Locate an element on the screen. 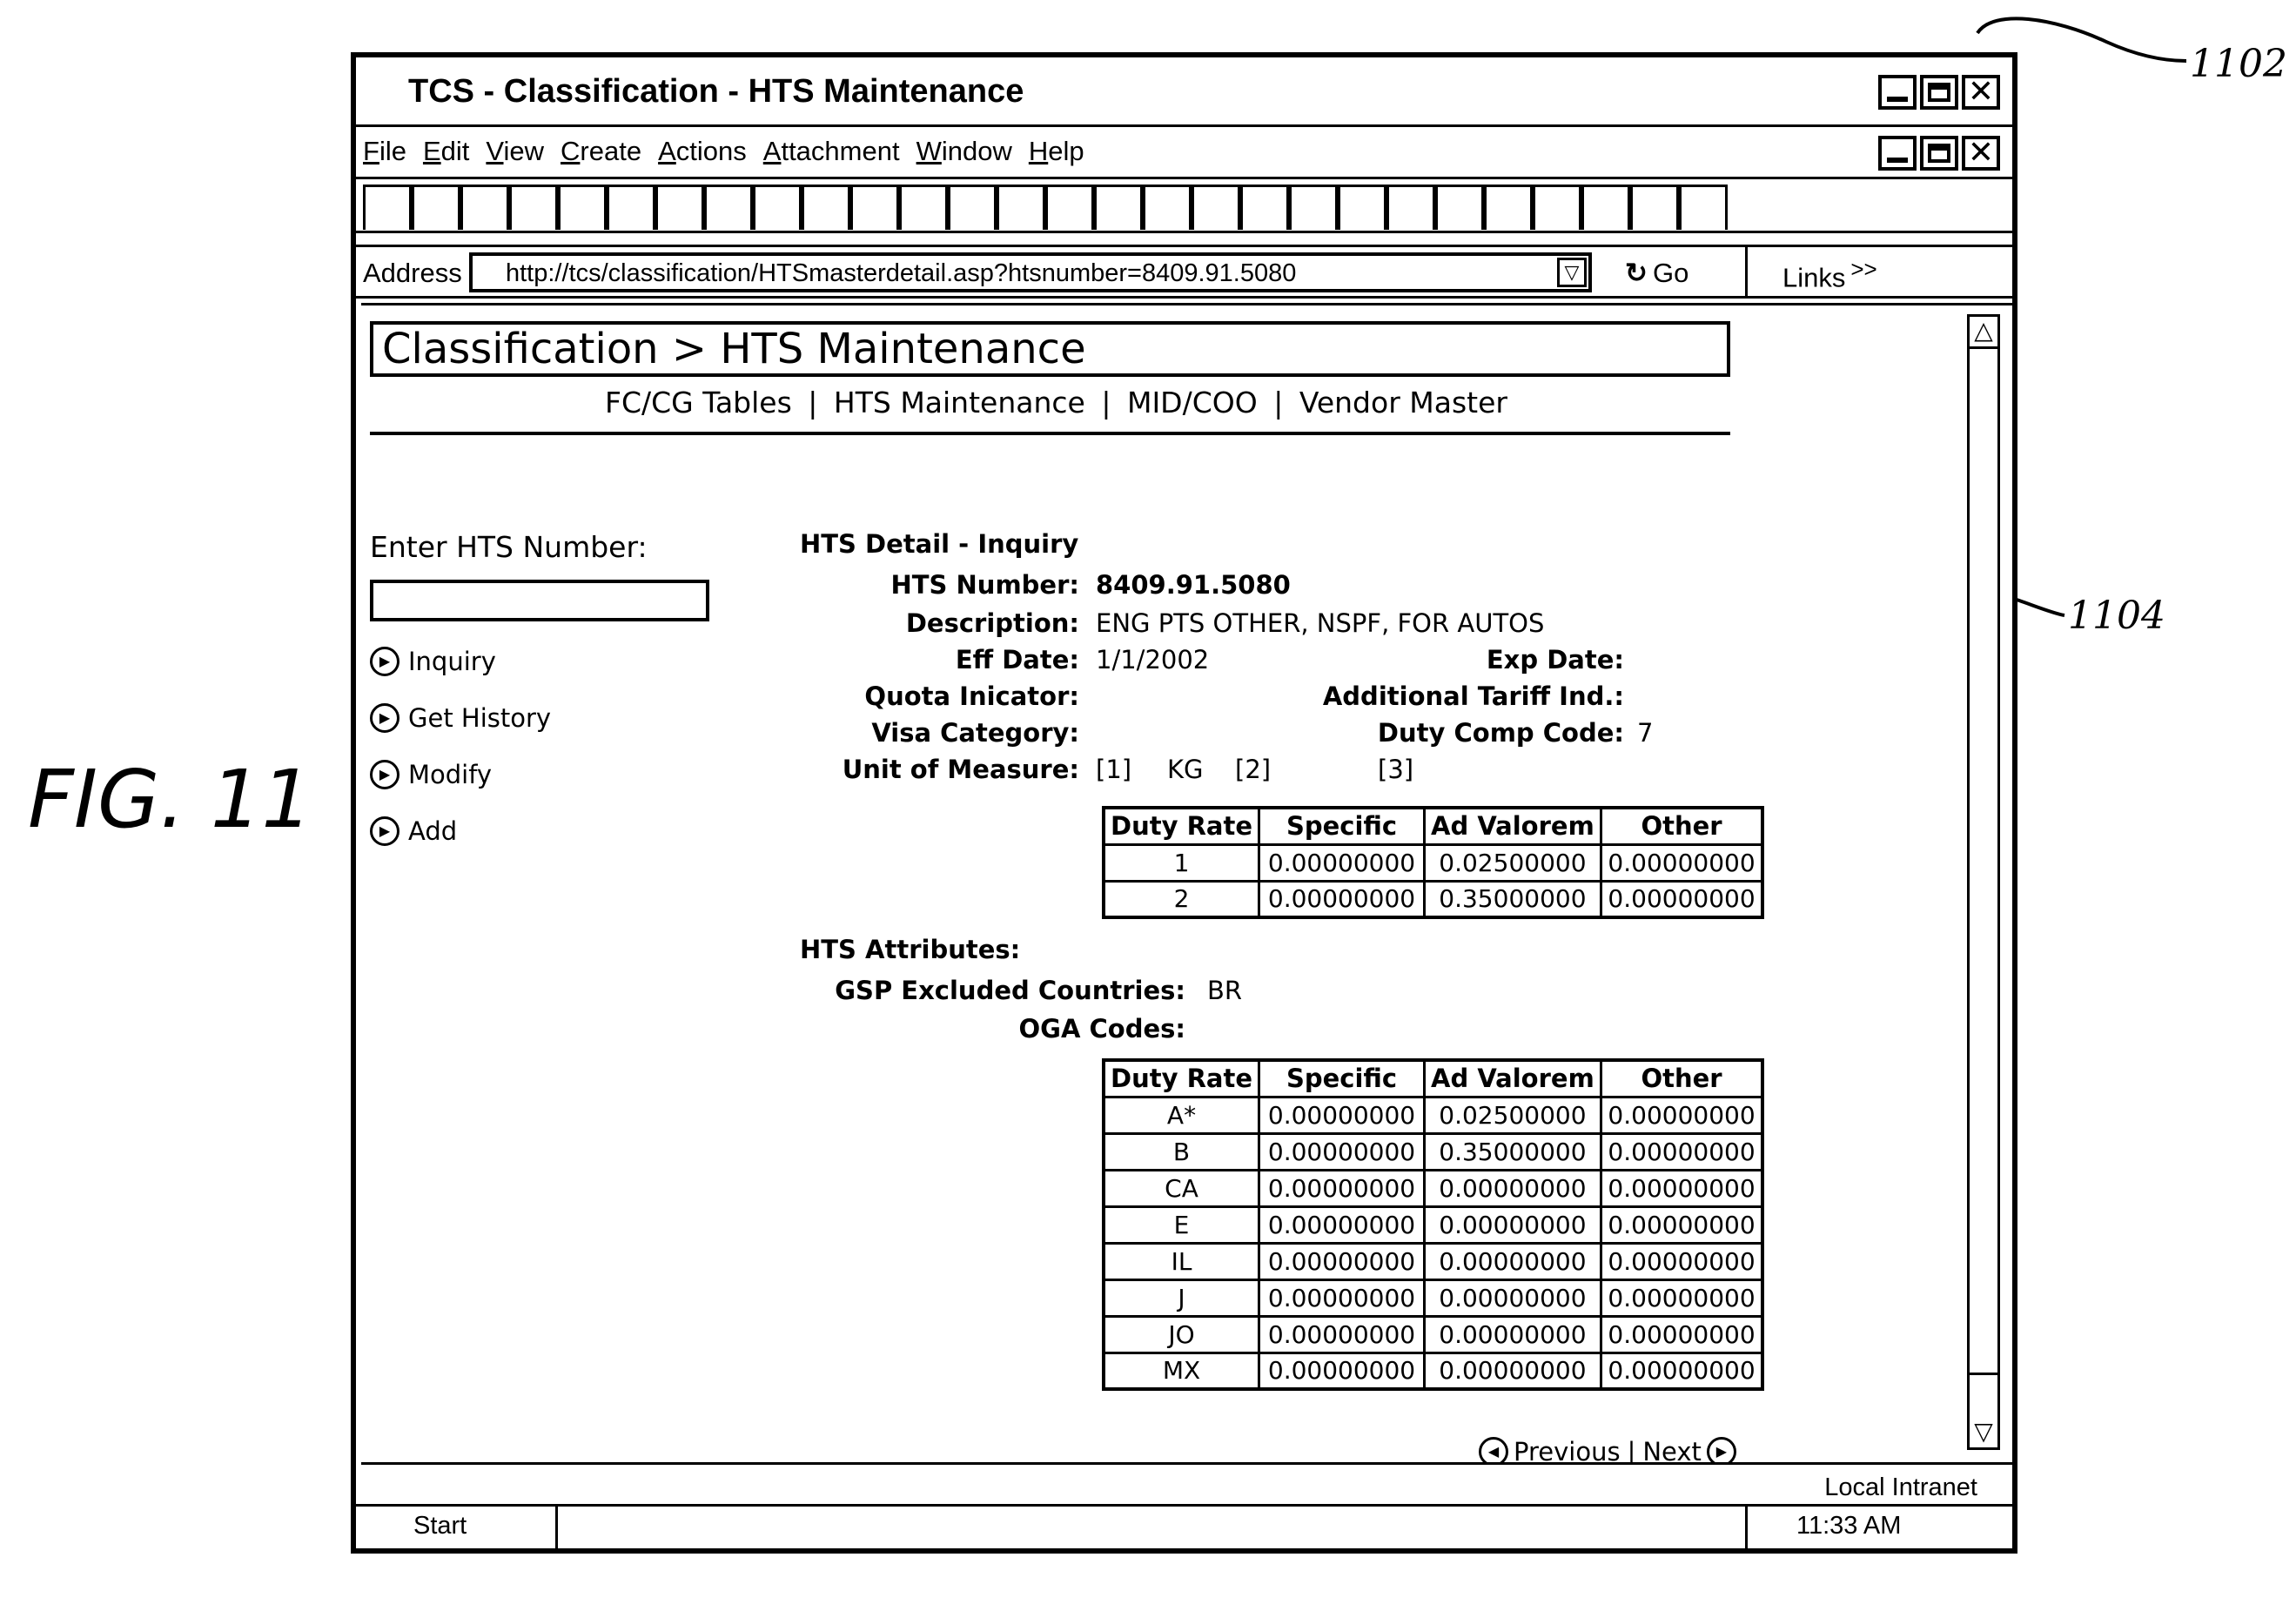  links-button: Links>> is located at coordinates (1881, 271).